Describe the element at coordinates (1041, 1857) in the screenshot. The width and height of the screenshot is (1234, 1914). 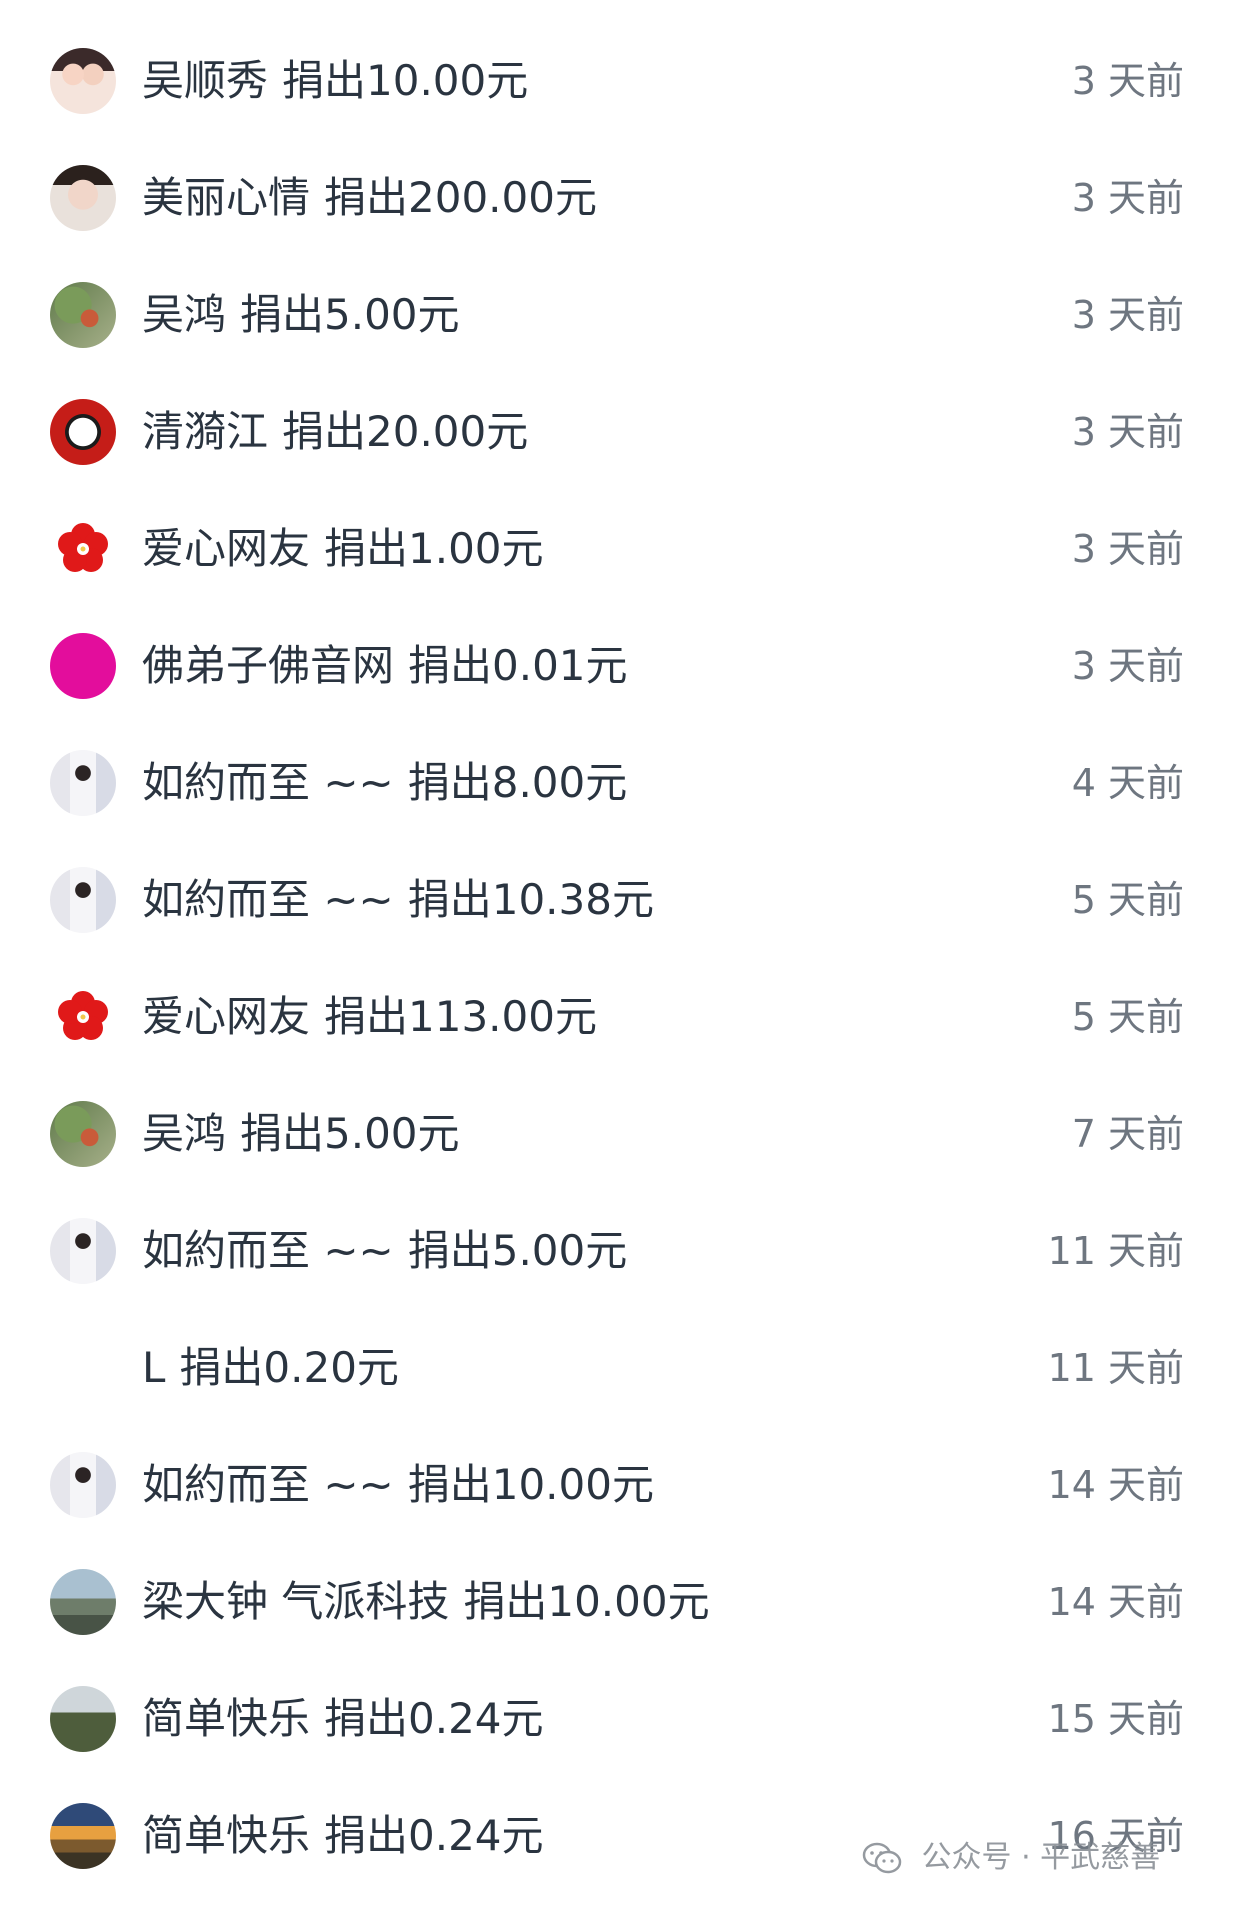
I see `watermark-text: 公众号 · 平武慈善` at that location.